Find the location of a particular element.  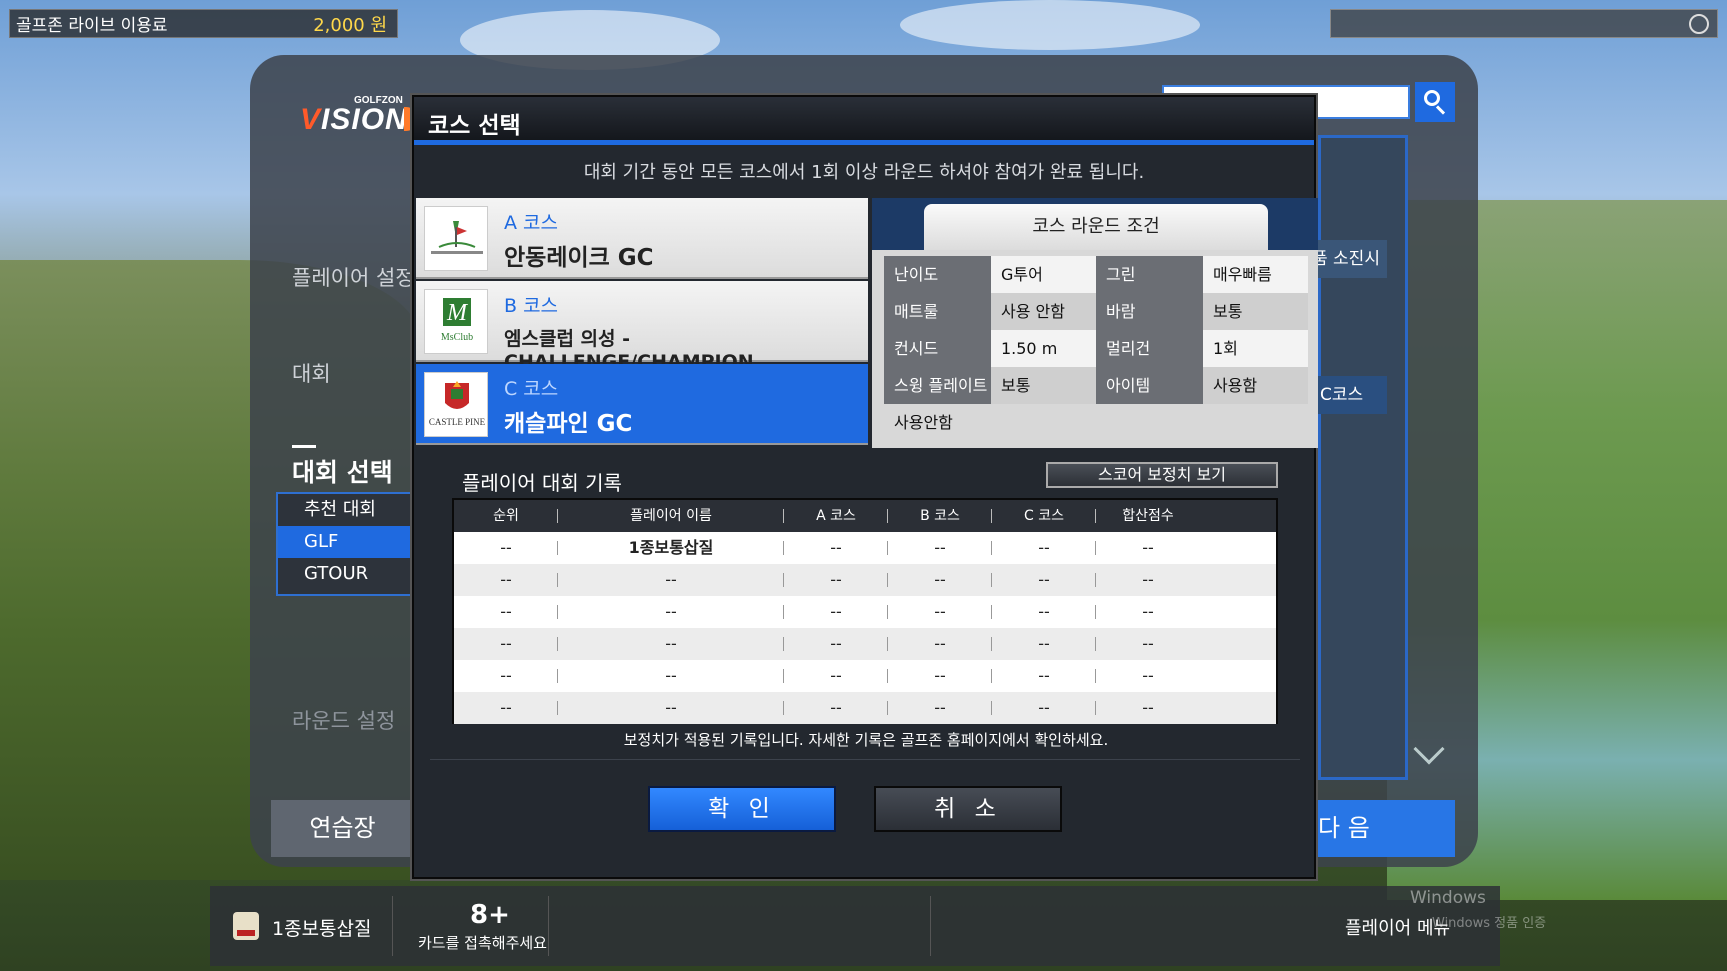

right-list-item-c-course: C코스 is located at coordinates (1349, 395).